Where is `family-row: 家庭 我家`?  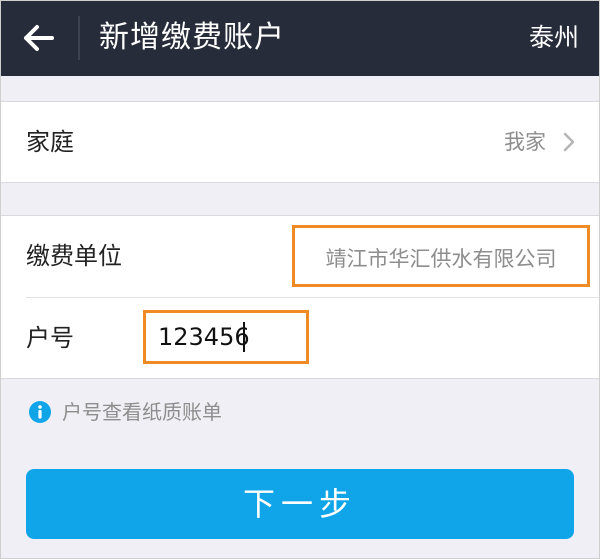 family-row: 家庭 我家 is located at coordinates (300, 142).